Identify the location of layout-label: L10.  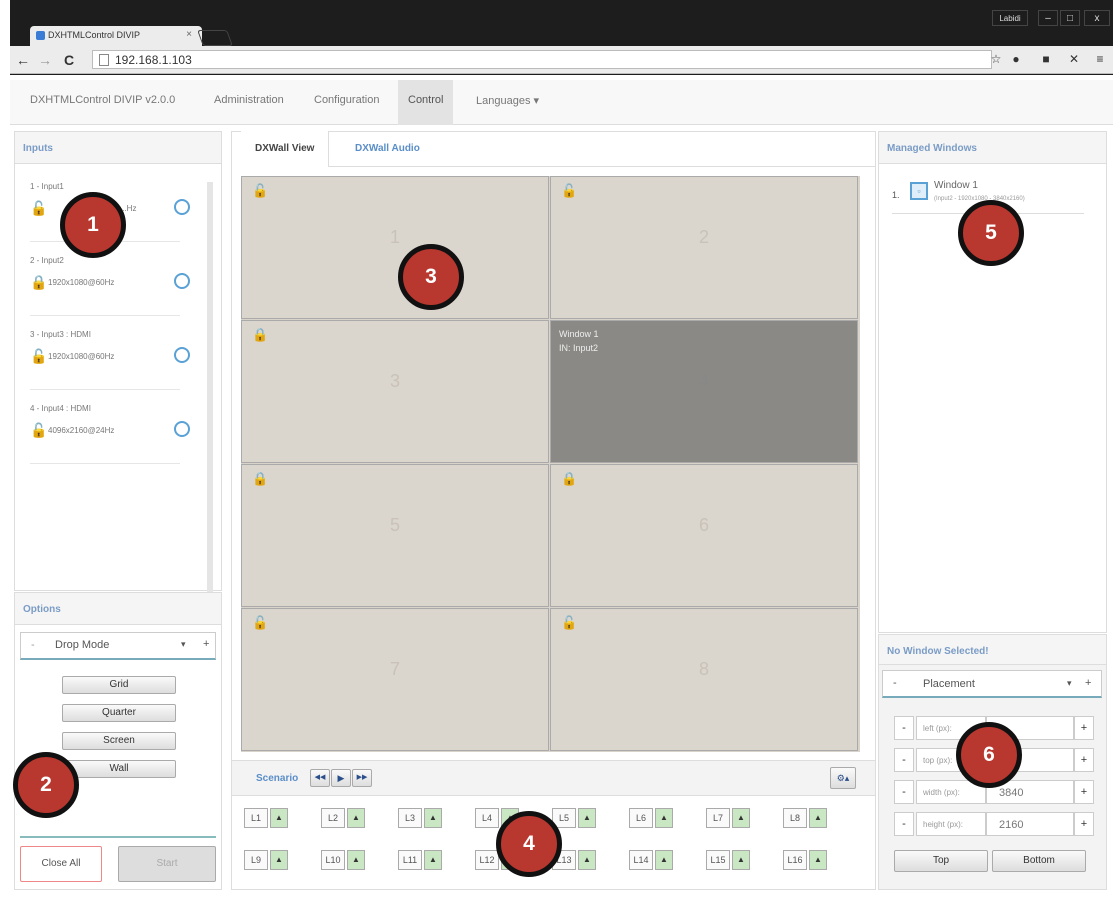
(333, 860).